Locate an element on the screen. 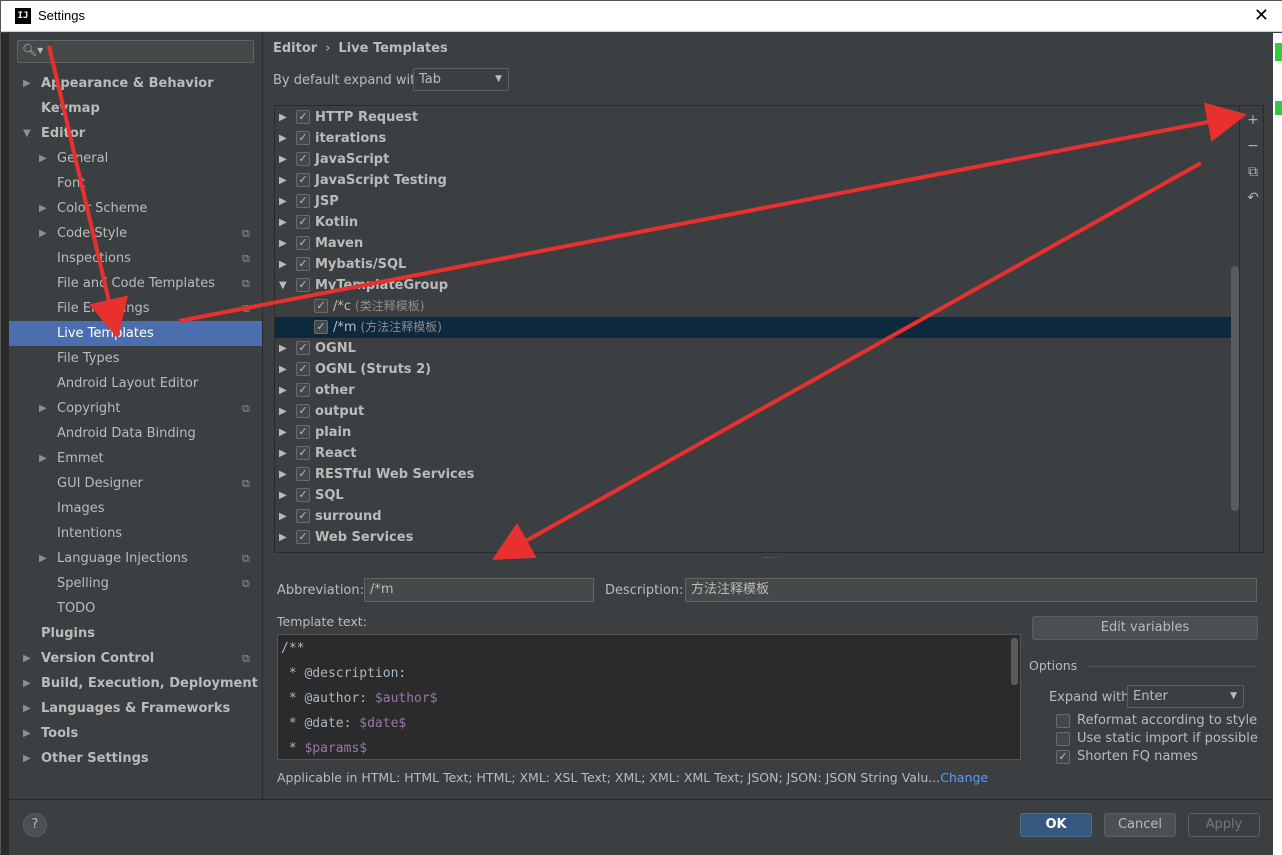 The image size is (1282, 855). template-group-row: ▶ ✓ JavaScript is located at coordinates (757, 159).